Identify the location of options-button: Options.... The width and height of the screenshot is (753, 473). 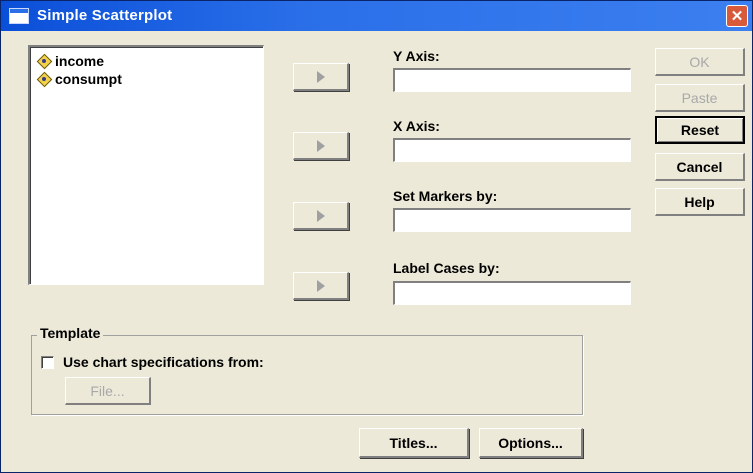
(531, 443).